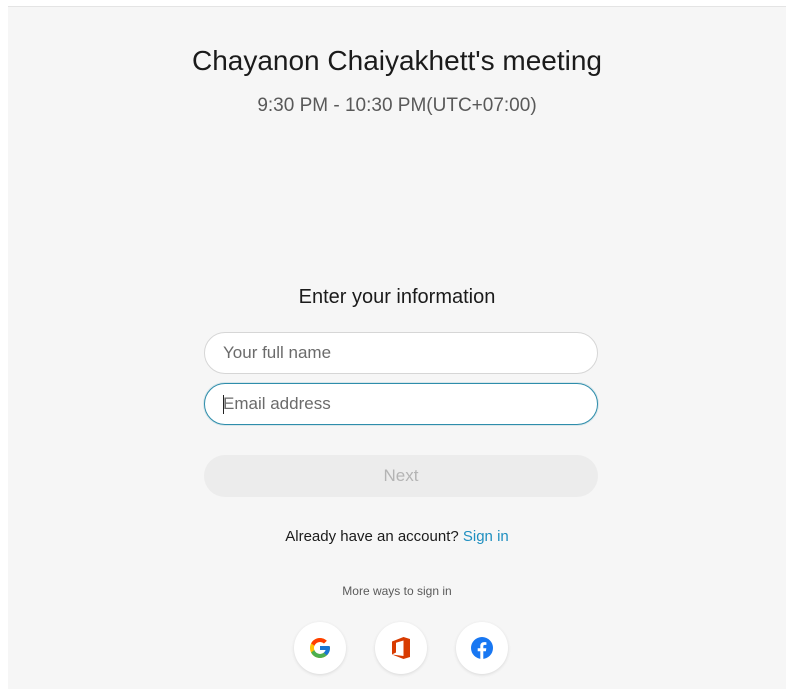  I want to click on more-ways-label: More ways to sign in, so click(397, 591).